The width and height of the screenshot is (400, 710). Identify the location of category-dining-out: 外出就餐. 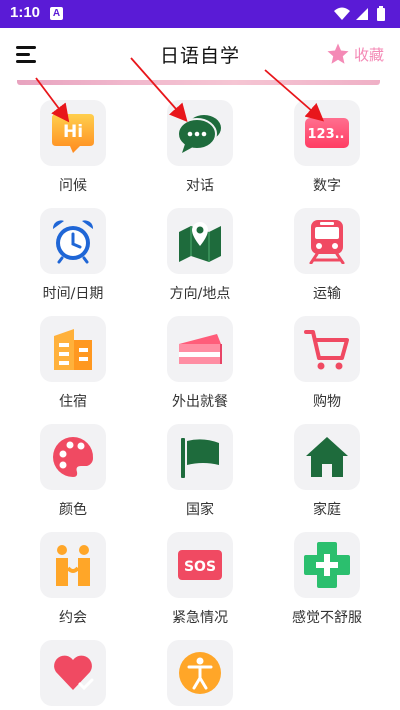
(200, 359).